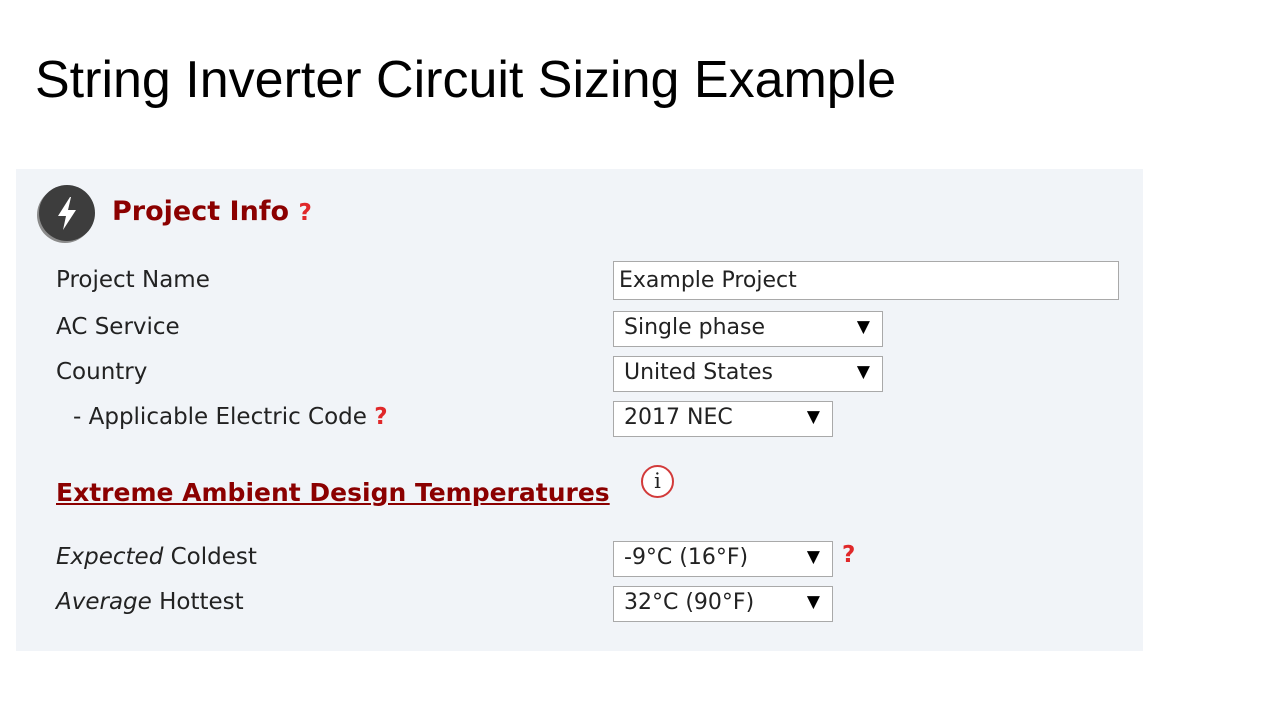 This screenshot has height=720, width=1280. Describe the element at coordinates (201, 211) in the screenshot. I see `section-title-text: Project Info` at that location.